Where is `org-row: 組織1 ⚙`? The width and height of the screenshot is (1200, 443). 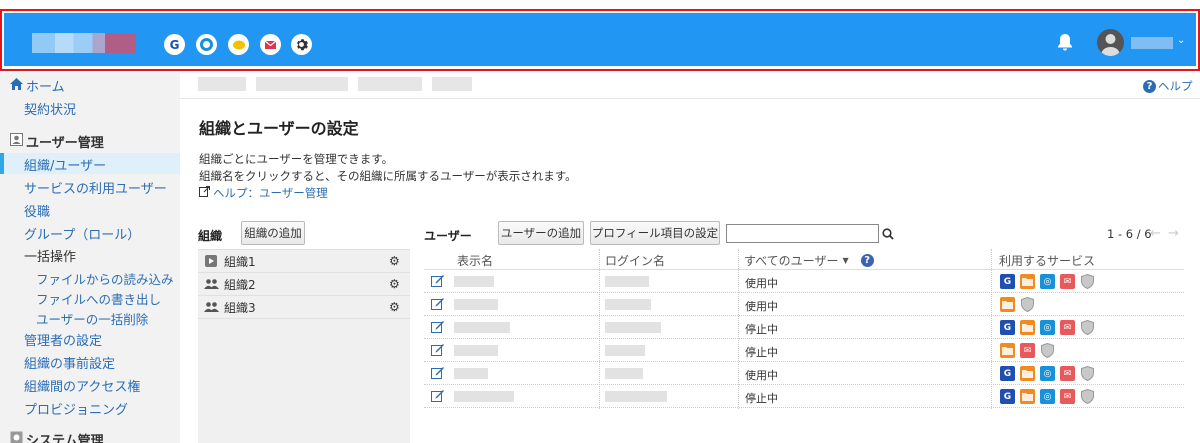
org-row: 組織1 ⚙ is located at coordinates (304, 261).